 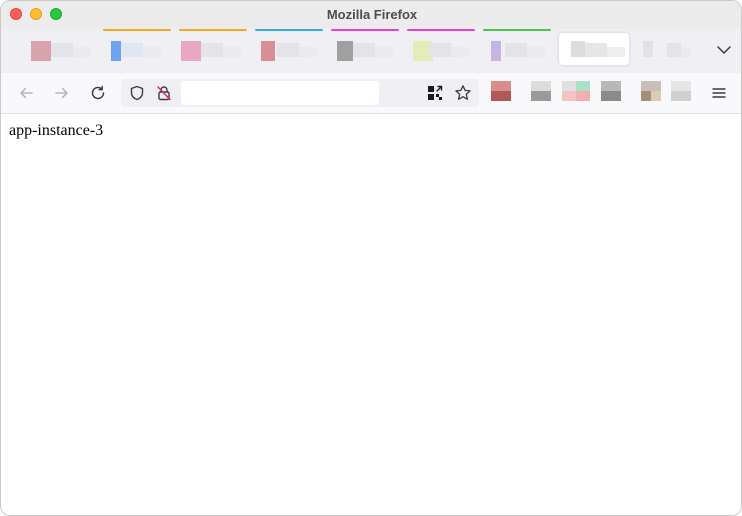 I want to click on shield-icon, so click(x=137, y=93).